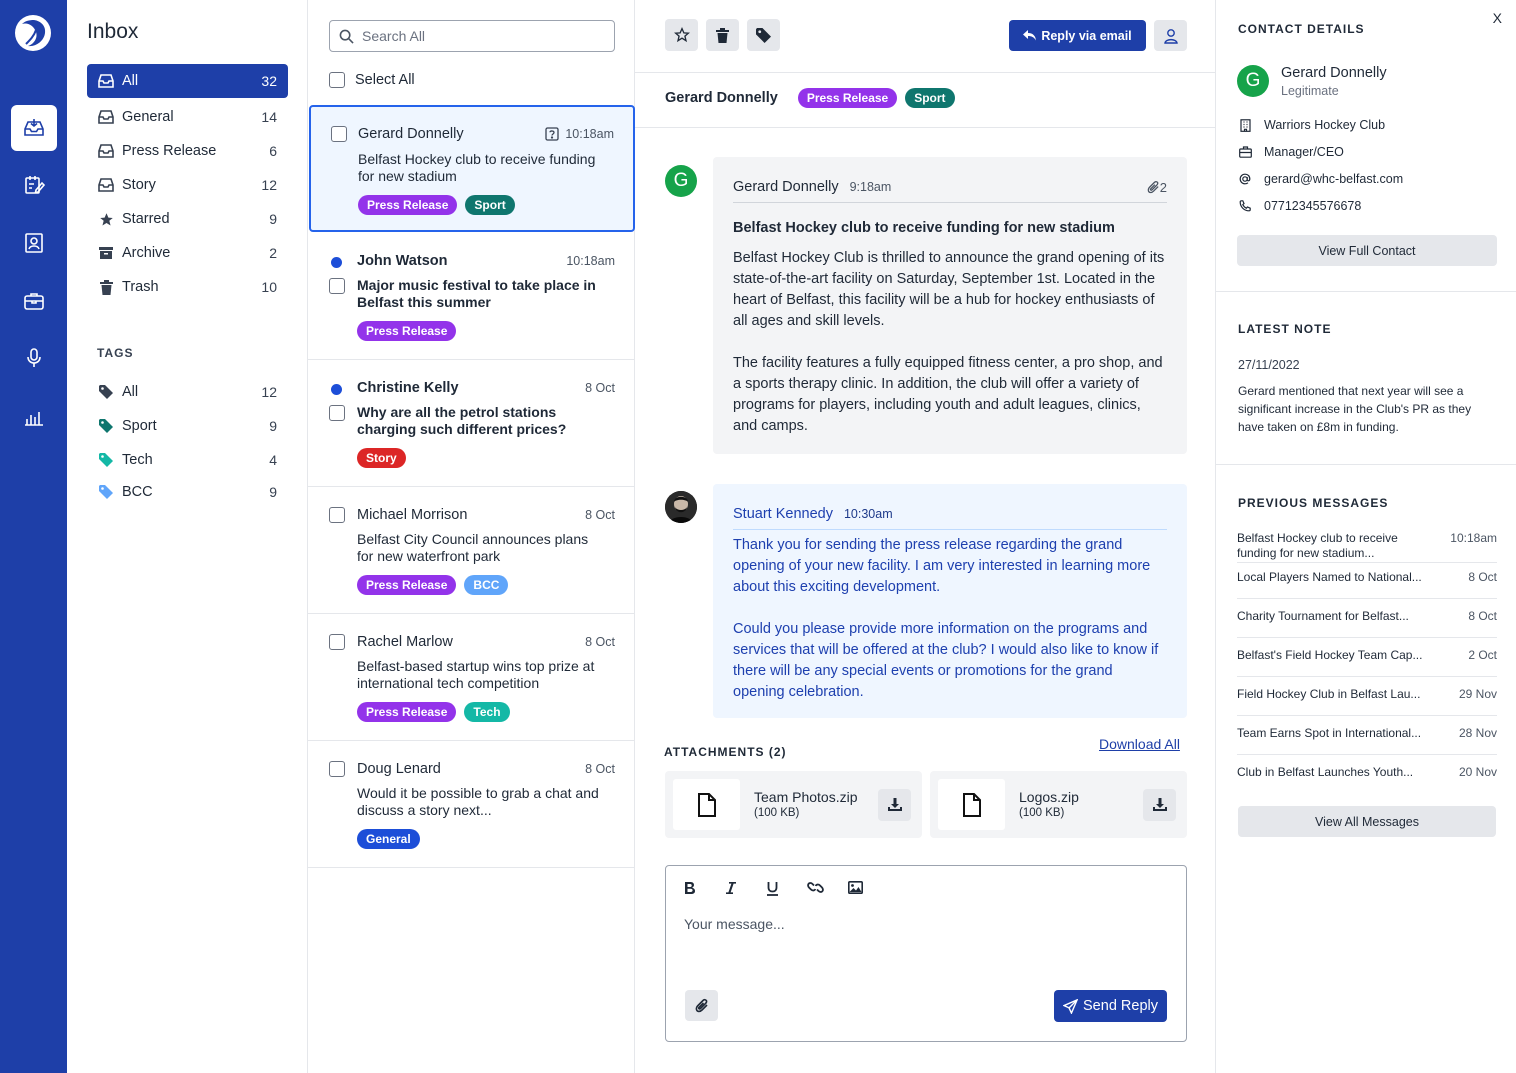  I want to click on contact-details-heading: CONTACT DETAILS, so click(1301, 29).